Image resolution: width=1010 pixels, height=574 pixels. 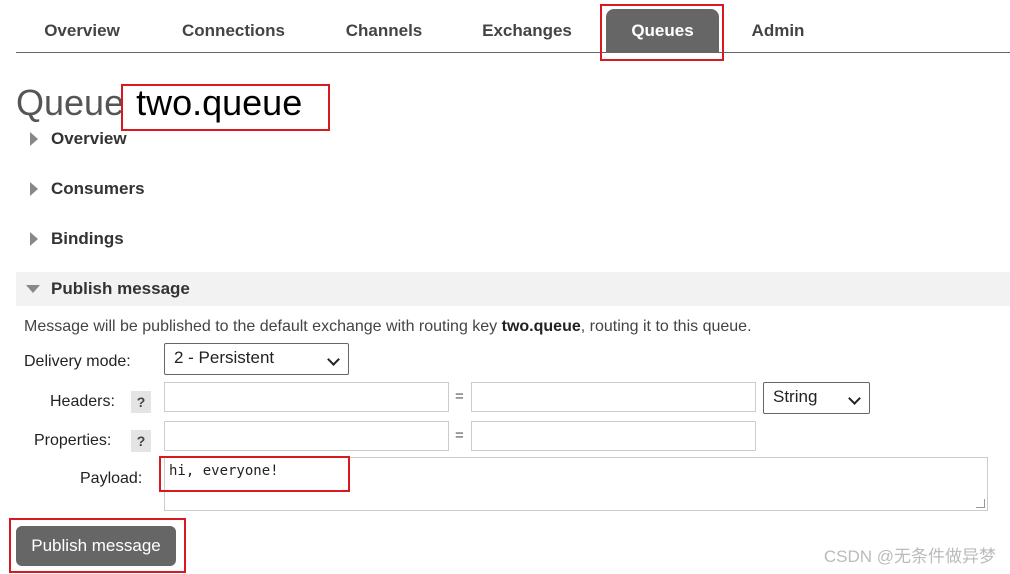 I want to click on routing-key: two.queue, so click(x=541, y=326).